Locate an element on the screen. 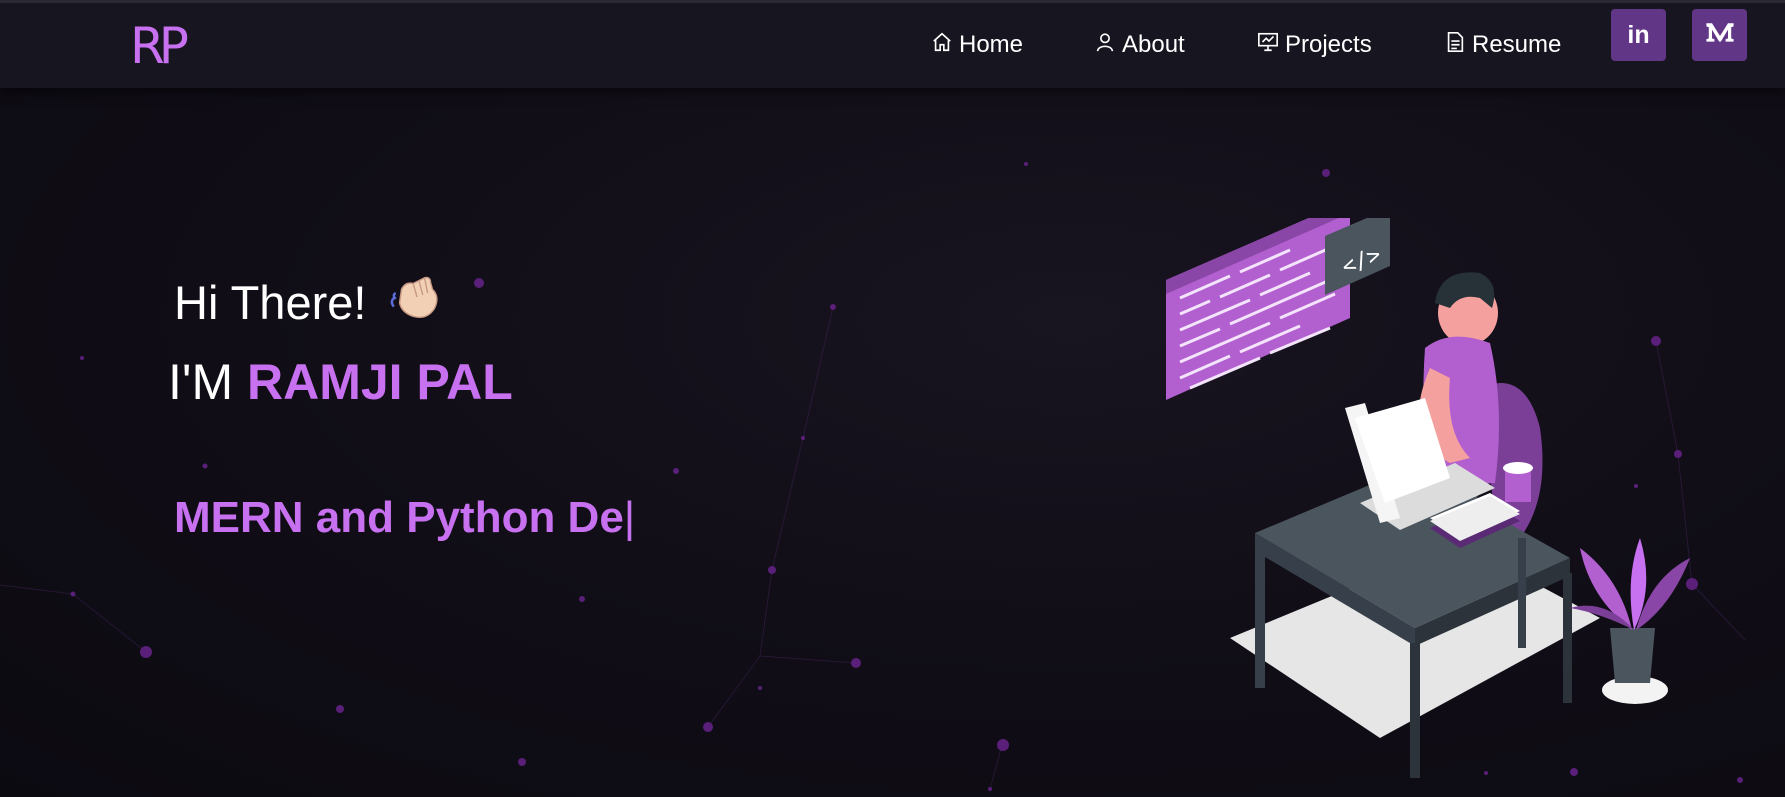 The image size is (1785, 797). typewriter-cursor: | is located at coordinates (629, 517).